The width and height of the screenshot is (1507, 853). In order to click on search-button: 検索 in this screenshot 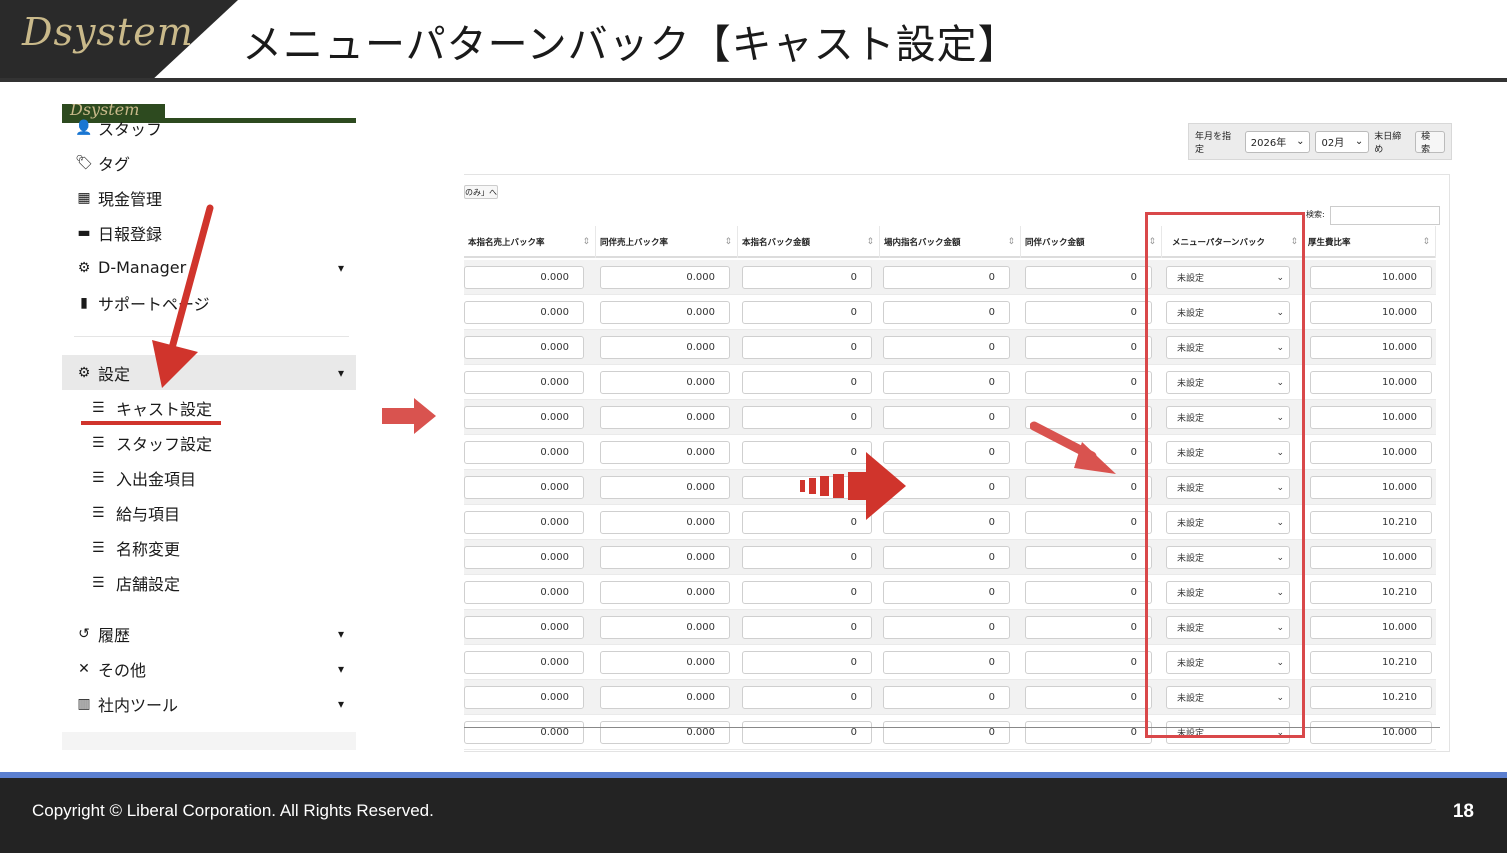, I will do `click(1430, 142)`.